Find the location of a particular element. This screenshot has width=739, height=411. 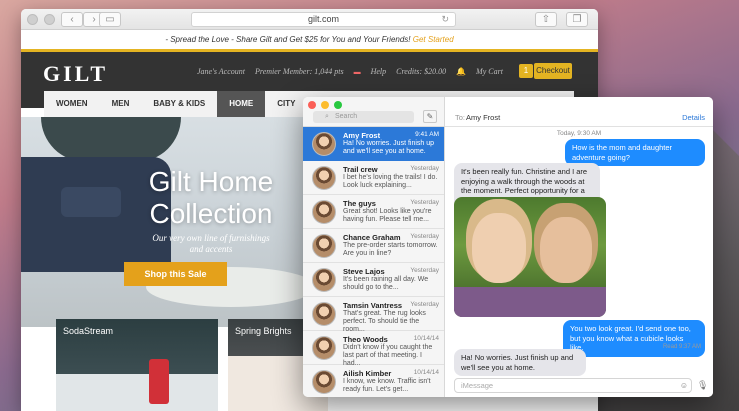

hero-title: Gilt Home Collection is located at coordinates (211, 198).